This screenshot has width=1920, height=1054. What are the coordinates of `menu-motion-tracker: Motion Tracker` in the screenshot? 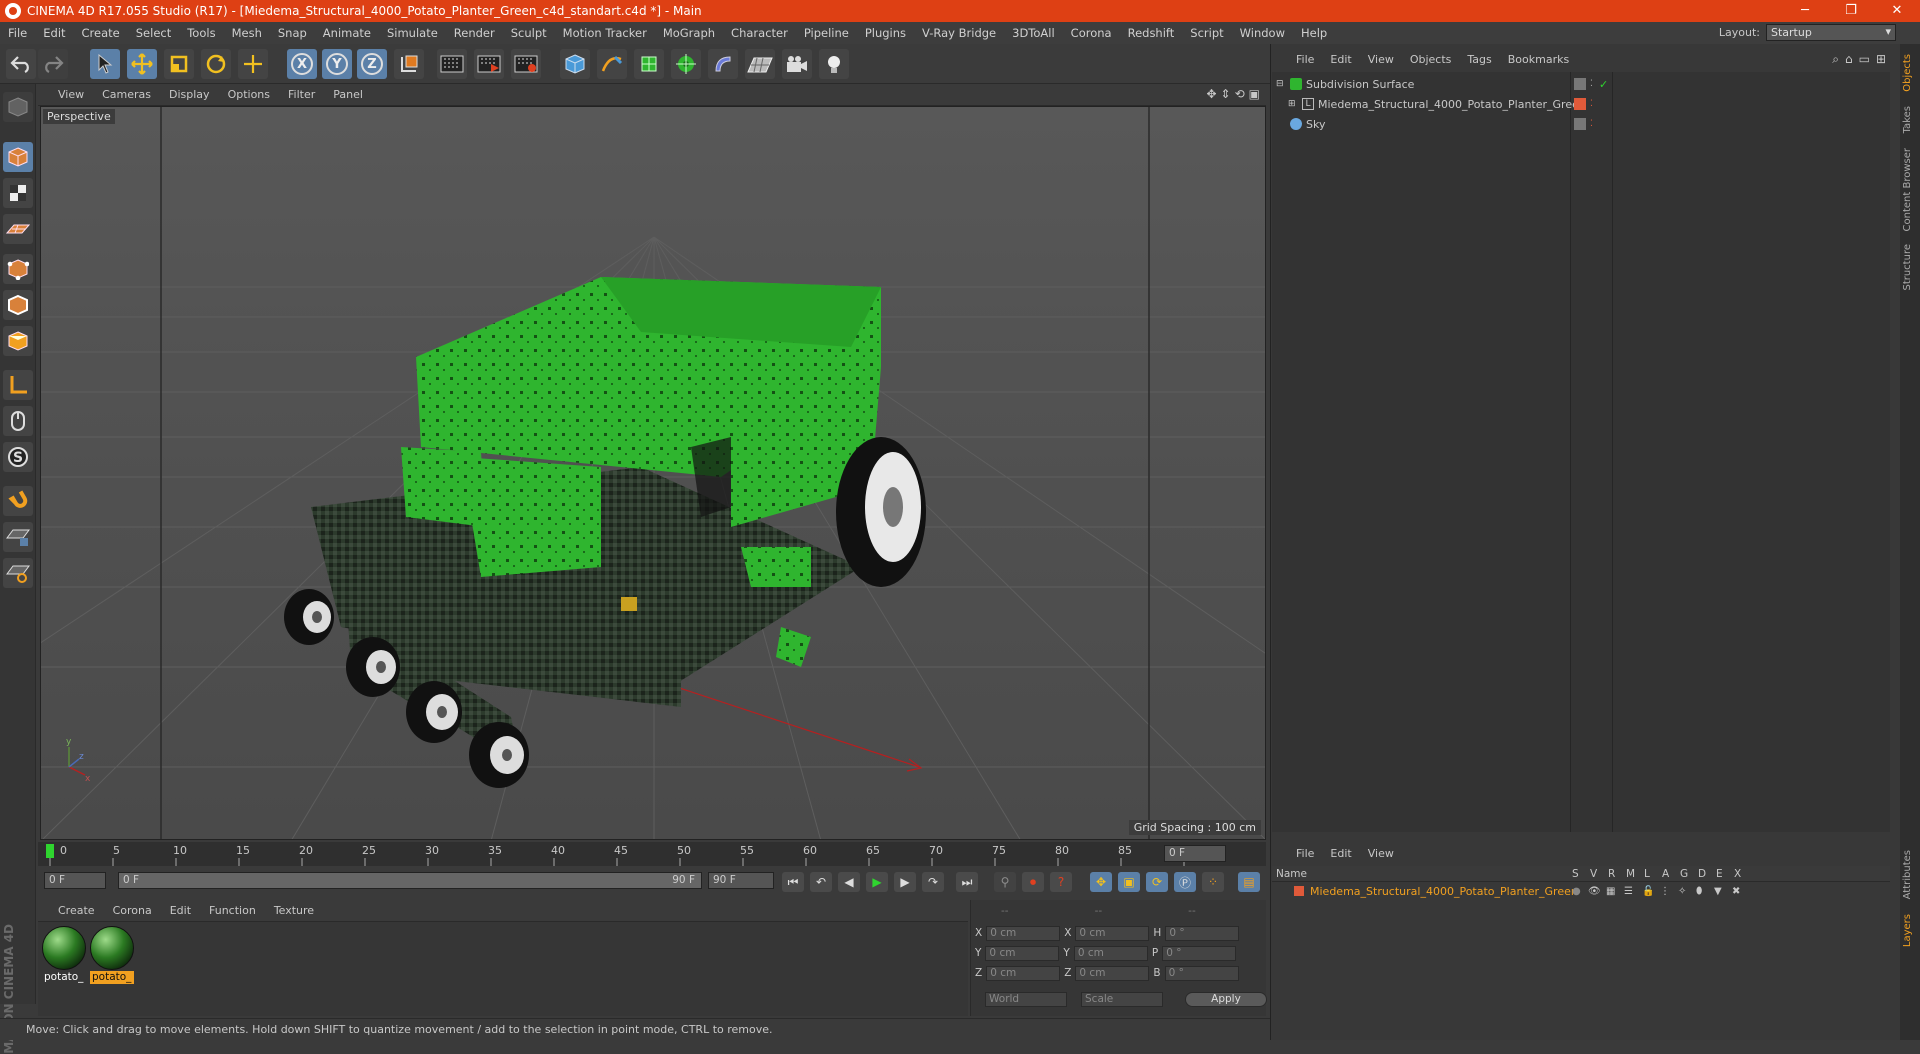 It's located at (605, 33).